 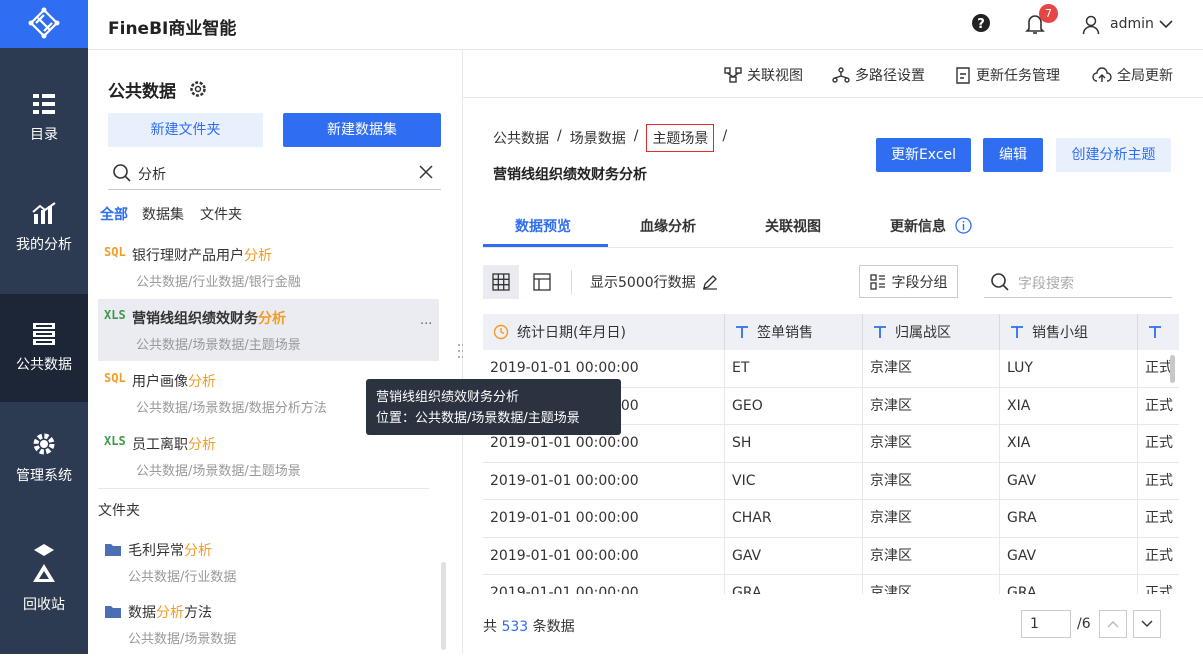 I want to click on column-header: 归属战区, so click(x=931, y=332).